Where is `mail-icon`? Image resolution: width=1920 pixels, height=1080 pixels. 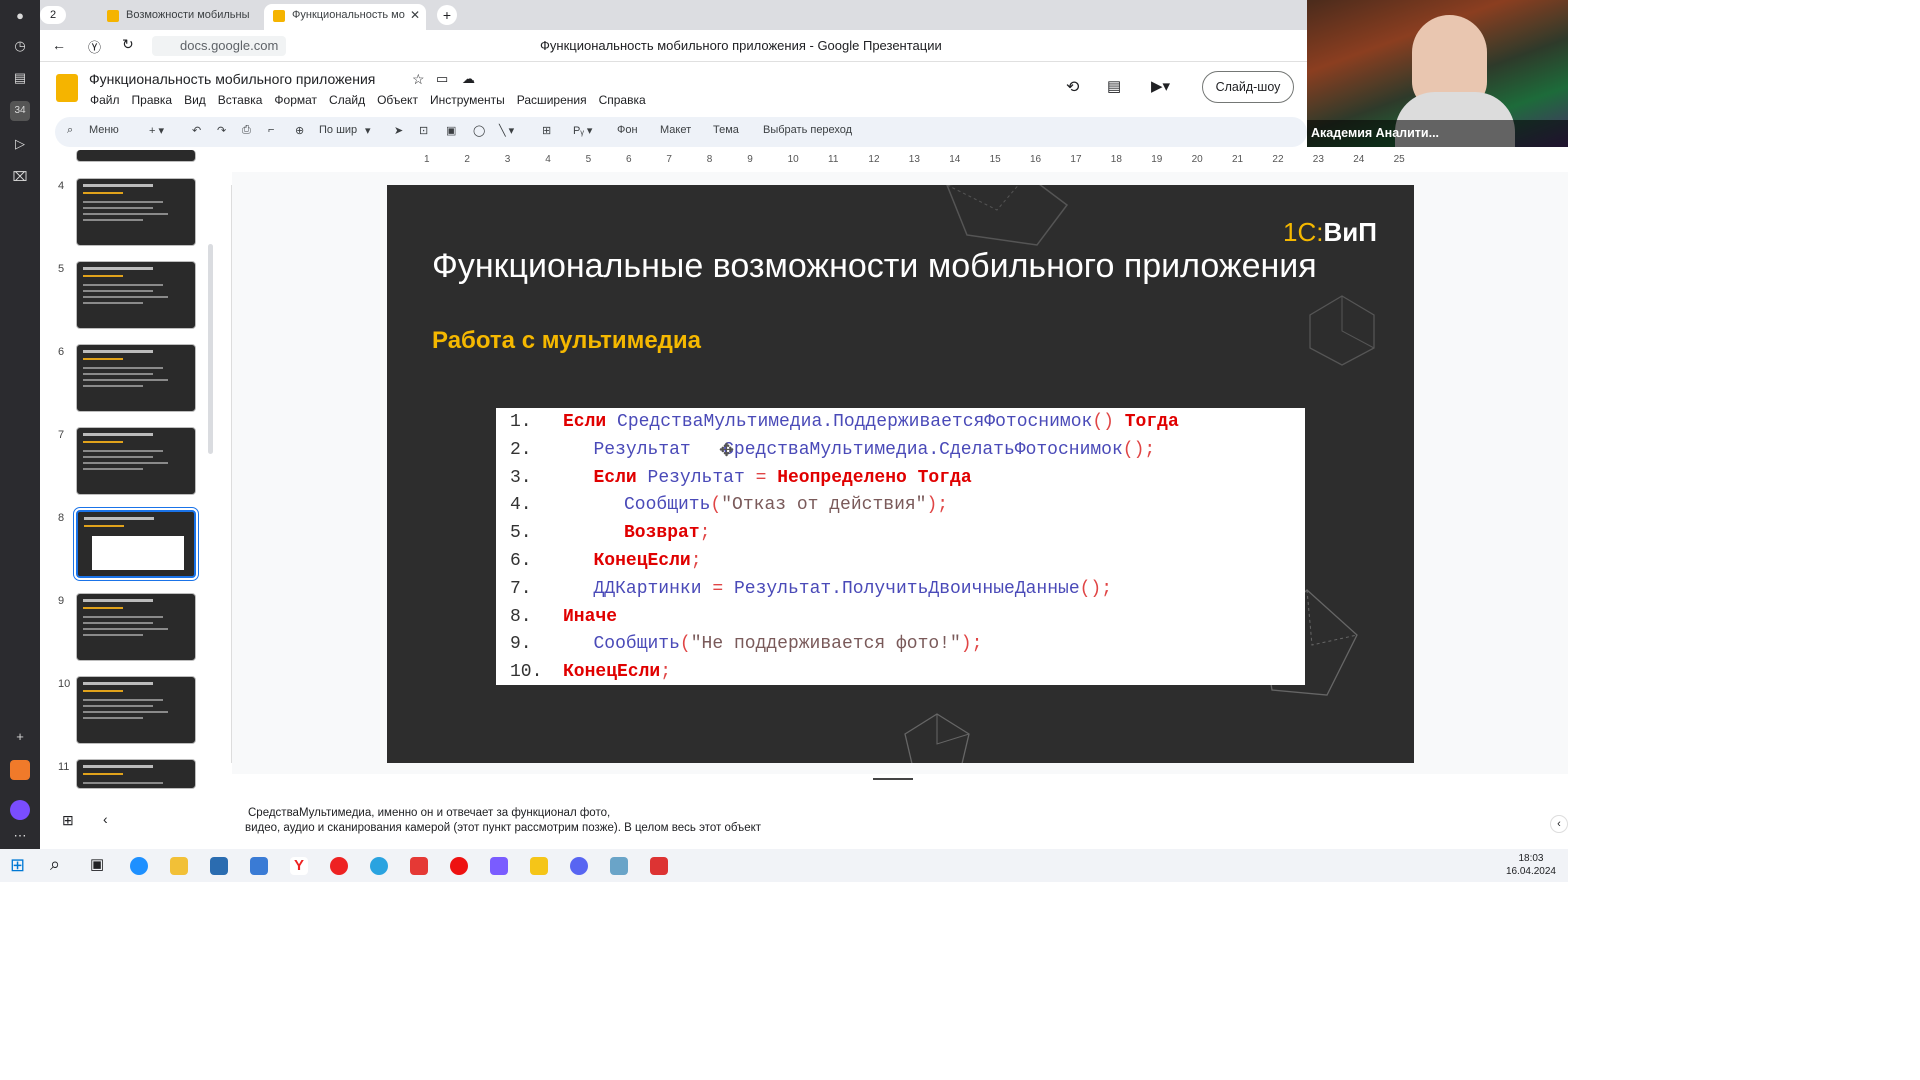 mail-icon is located at coordinates (259, 866).